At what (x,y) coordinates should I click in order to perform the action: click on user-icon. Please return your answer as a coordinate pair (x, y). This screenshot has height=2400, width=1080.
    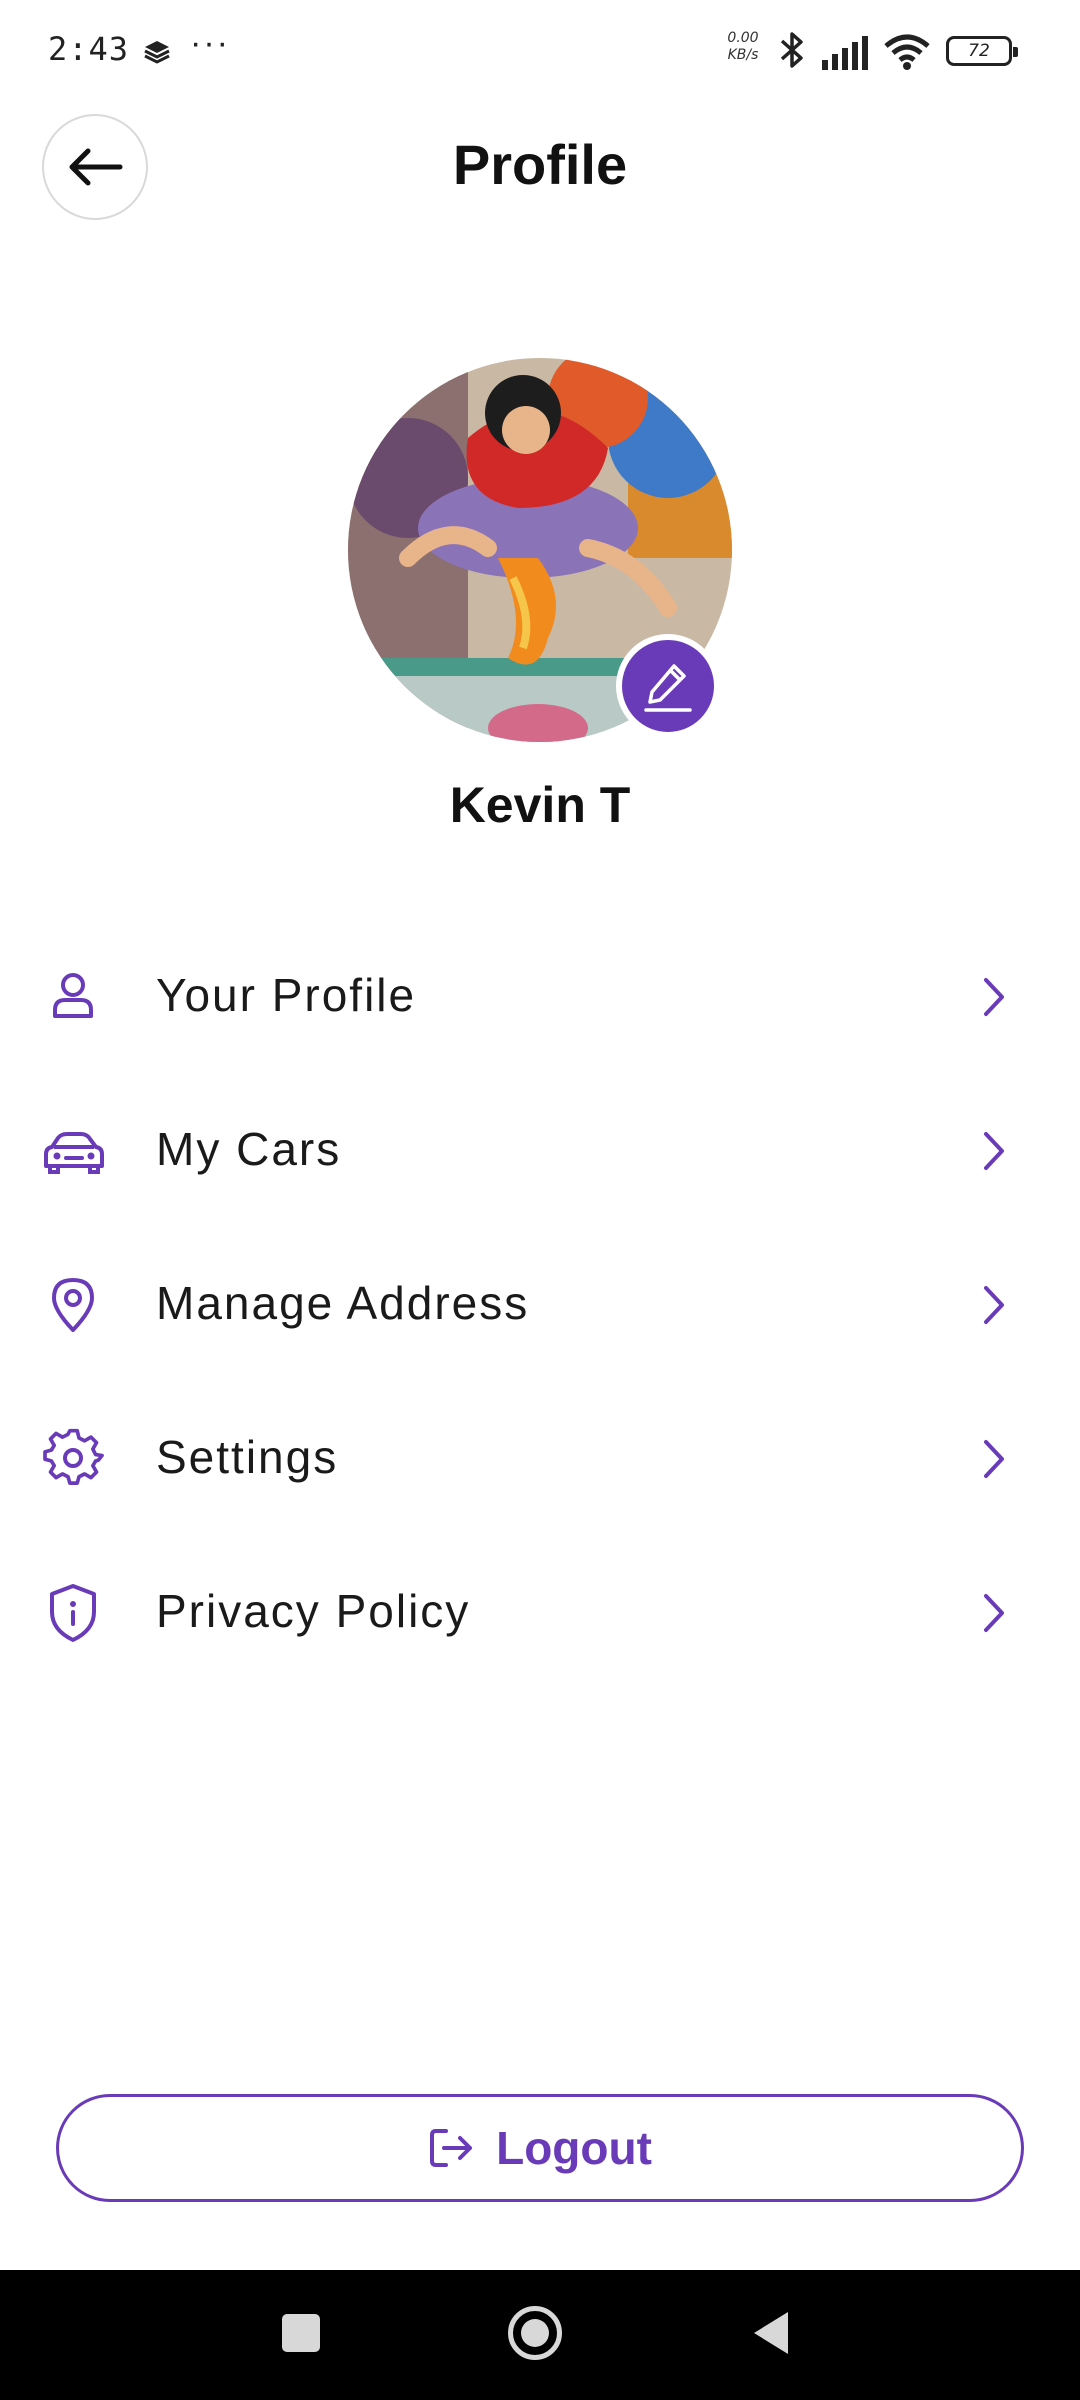
    Looking at the image, I should click on (73, 995).